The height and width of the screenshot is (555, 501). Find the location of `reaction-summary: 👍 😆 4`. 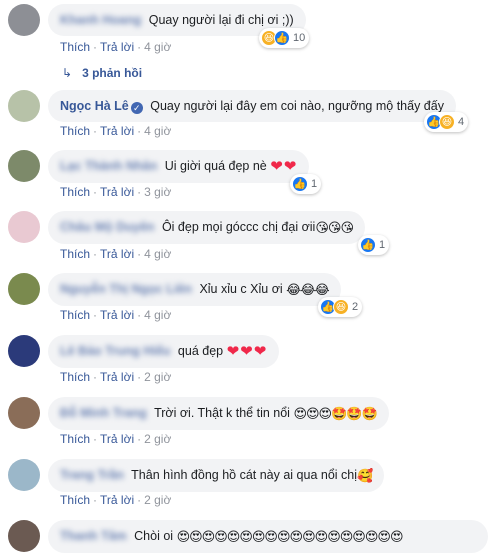

reaction-summary: 👍 😆 4 is located at coordinates (446, 122).